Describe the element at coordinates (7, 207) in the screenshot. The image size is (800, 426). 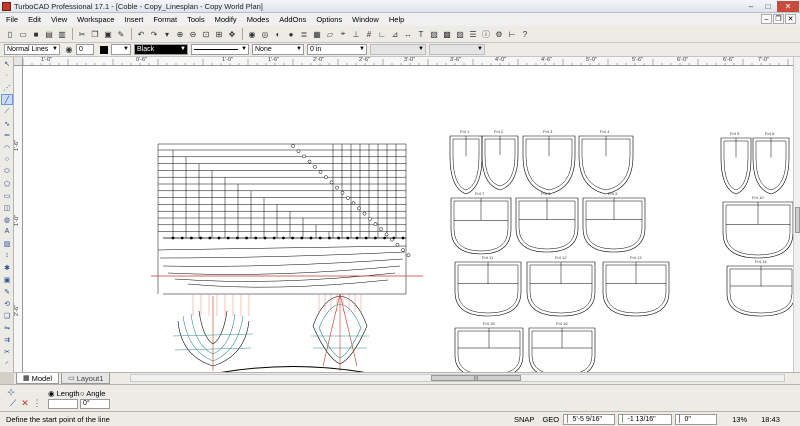
I see `box-3d-icon: ◫` at that location.